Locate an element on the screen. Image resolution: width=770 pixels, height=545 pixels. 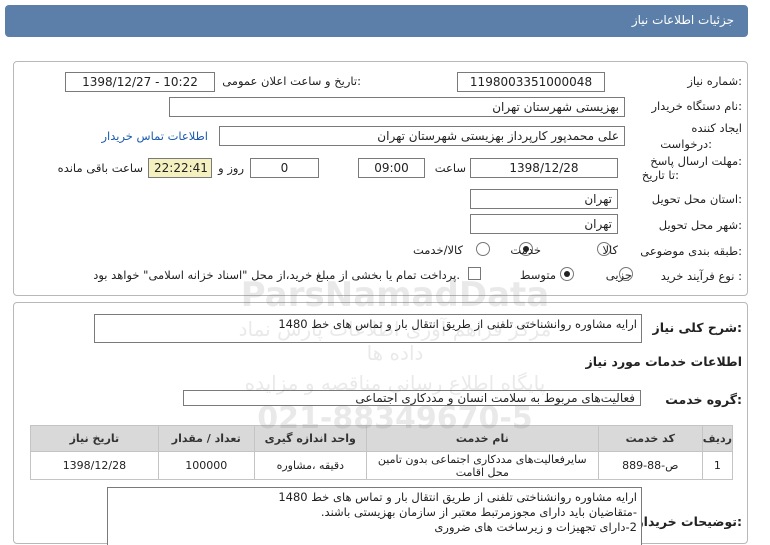
category-option-service: خدمت is located at coordinates (525, 250).